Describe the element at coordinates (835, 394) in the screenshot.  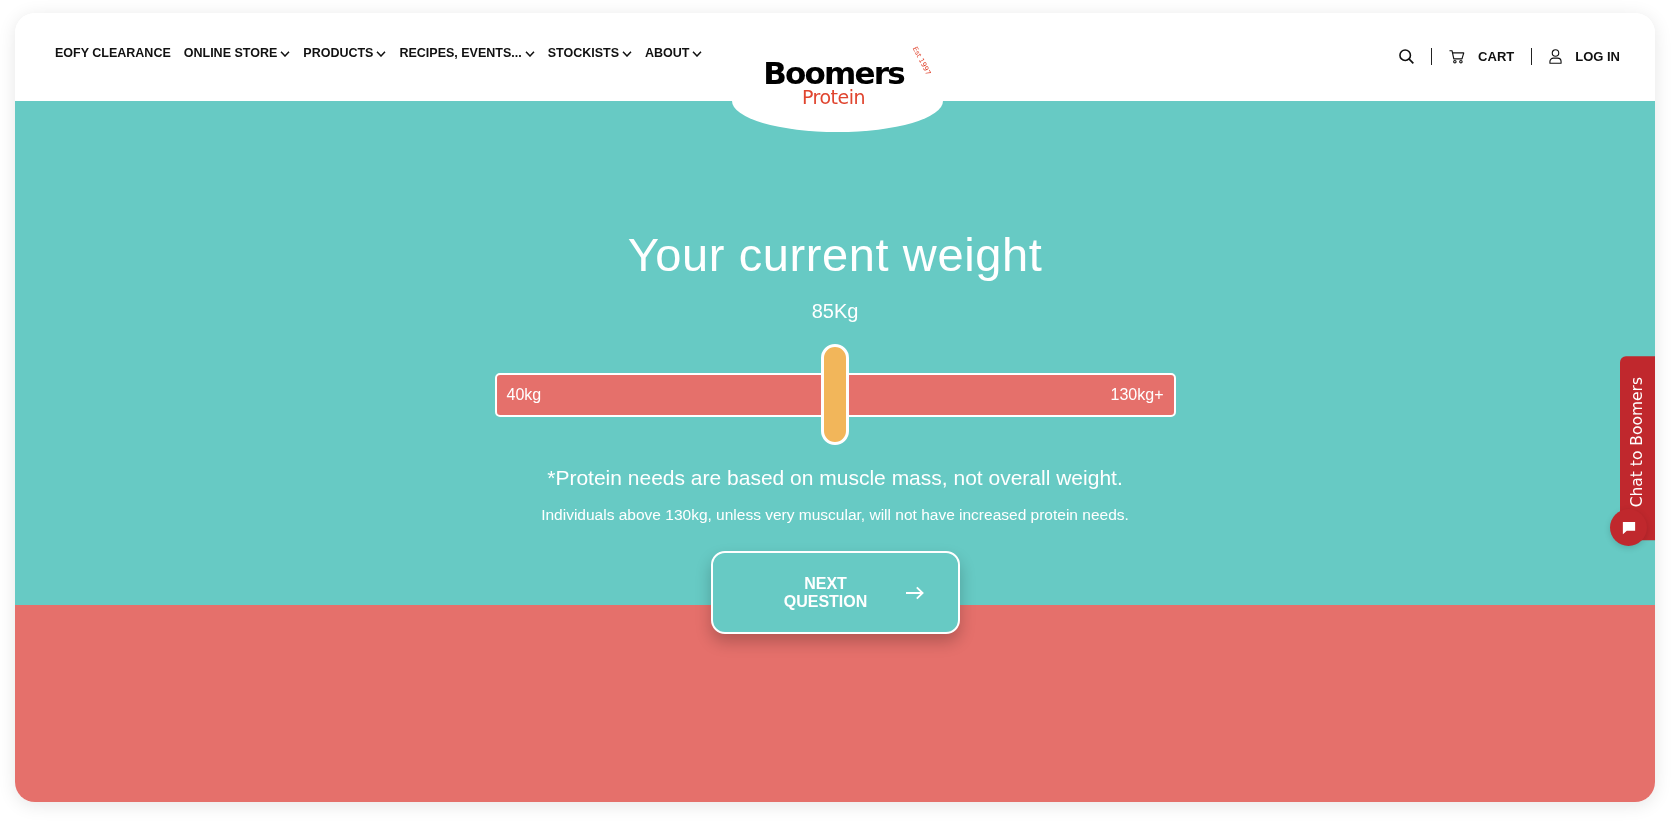
I see `slider-thumb` at that location.